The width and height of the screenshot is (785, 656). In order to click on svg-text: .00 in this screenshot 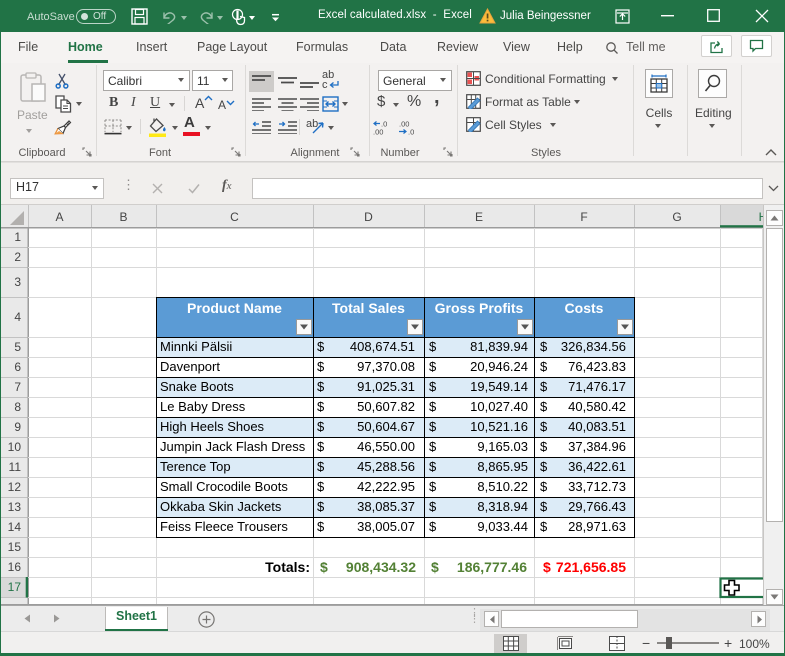, I will do `click(378, 132)`.